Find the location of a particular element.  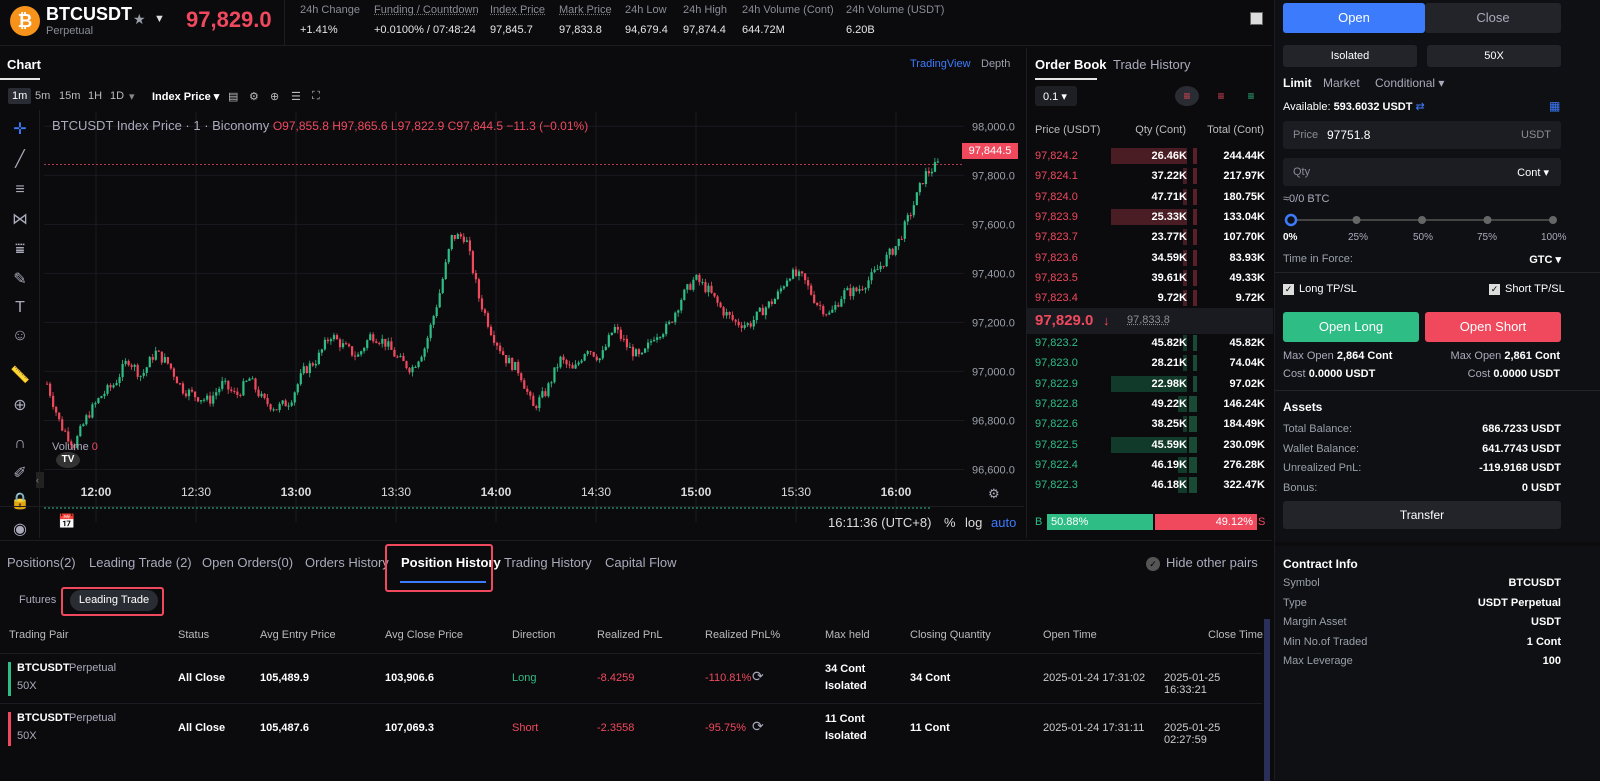

tab-market: Market is located at coordinates (1341, 83).